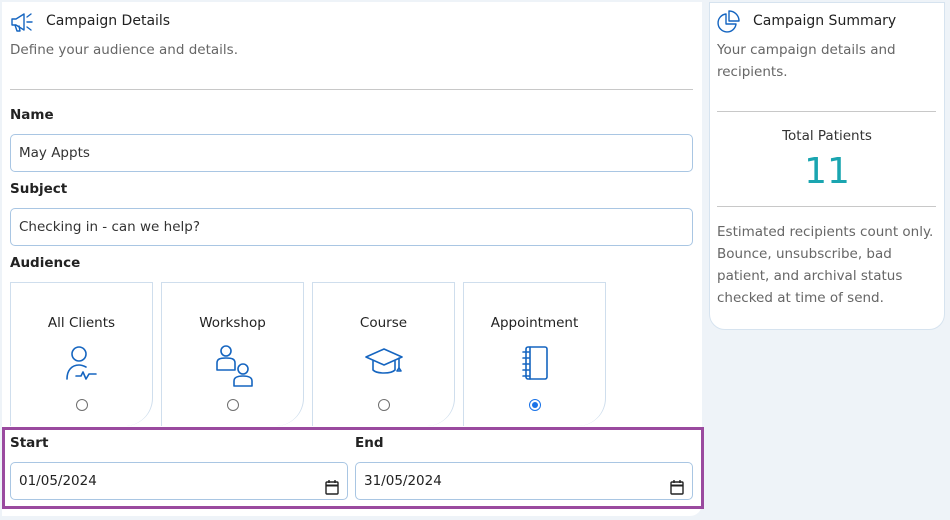  Describe the element at coordinates (534, 405) in the screenshot. I see `audience-radio-selected` at that location.